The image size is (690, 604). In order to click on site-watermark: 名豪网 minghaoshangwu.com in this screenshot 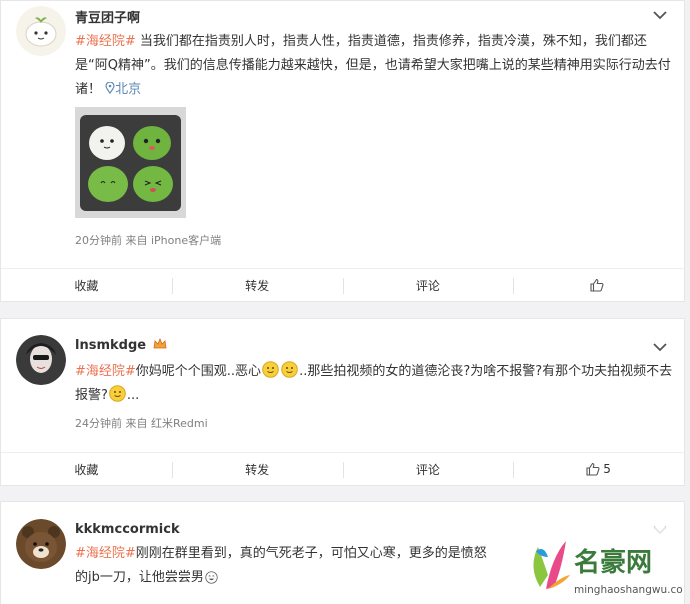, I will do `click(604, 564)`.